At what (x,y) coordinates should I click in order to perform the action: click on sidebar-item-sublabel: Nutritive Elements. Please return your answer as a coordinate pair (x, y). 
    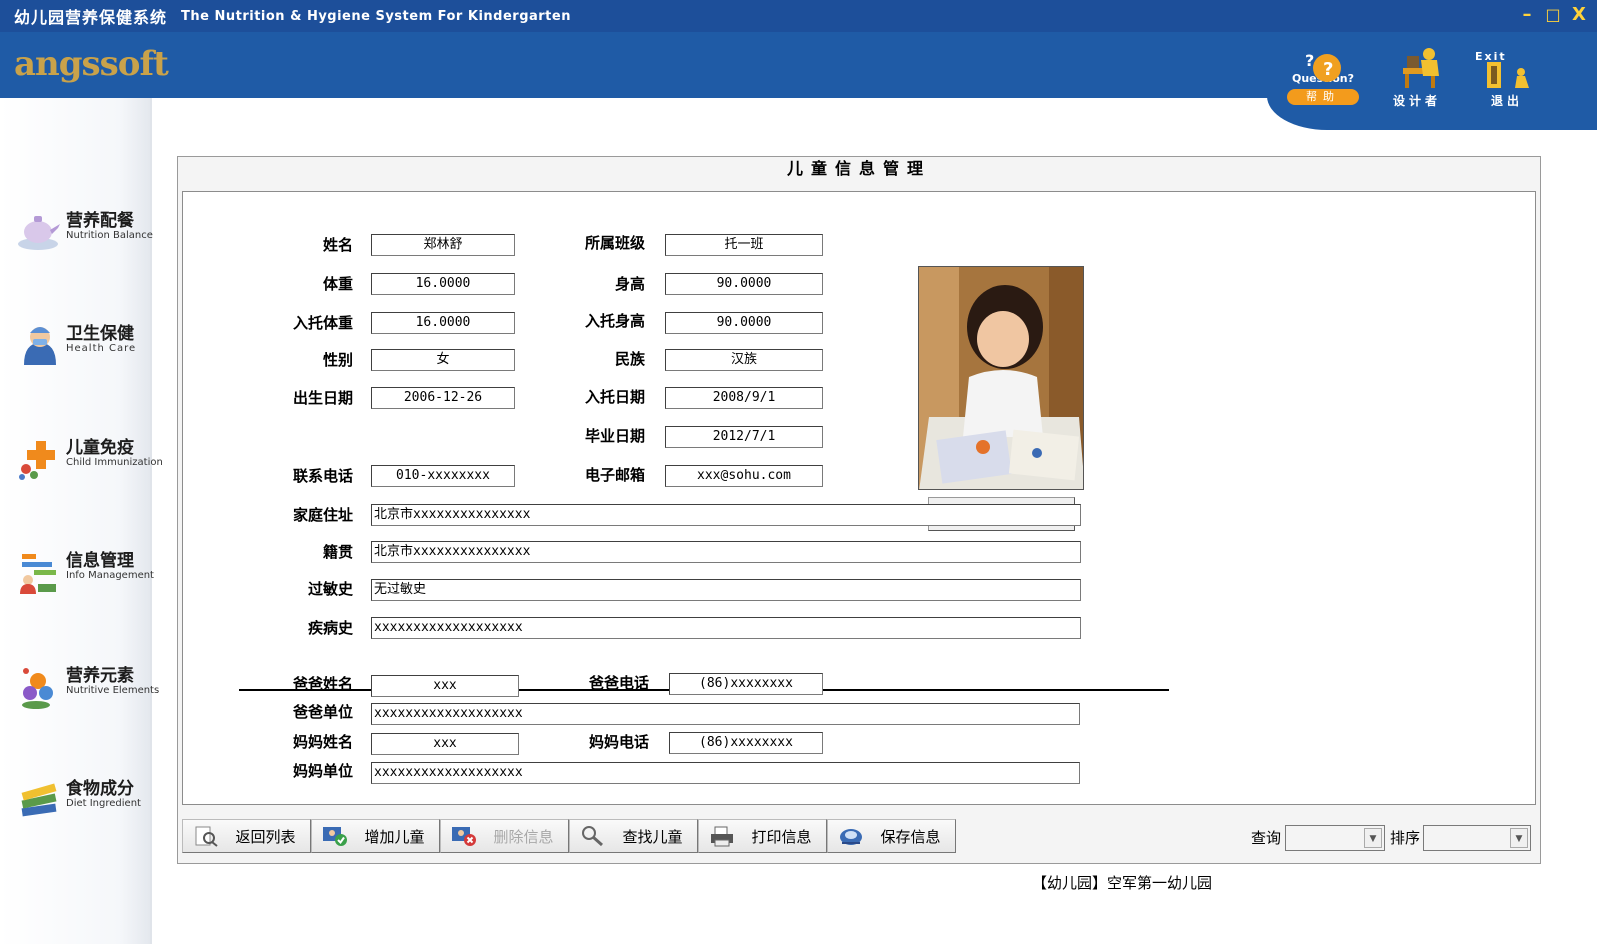
    Looking at the image, I should click on (113, 690).